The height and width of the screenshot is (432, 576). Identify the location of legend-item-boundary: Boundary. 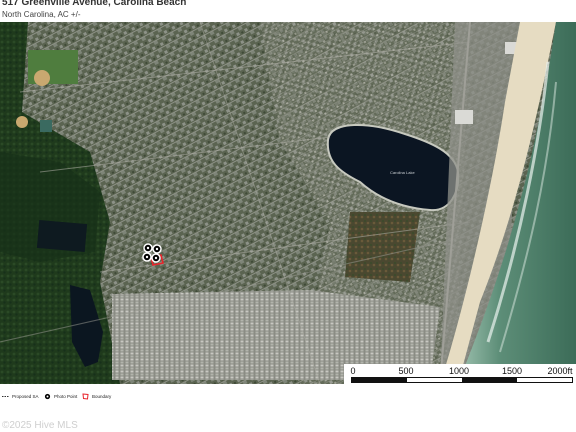
(96, 396).